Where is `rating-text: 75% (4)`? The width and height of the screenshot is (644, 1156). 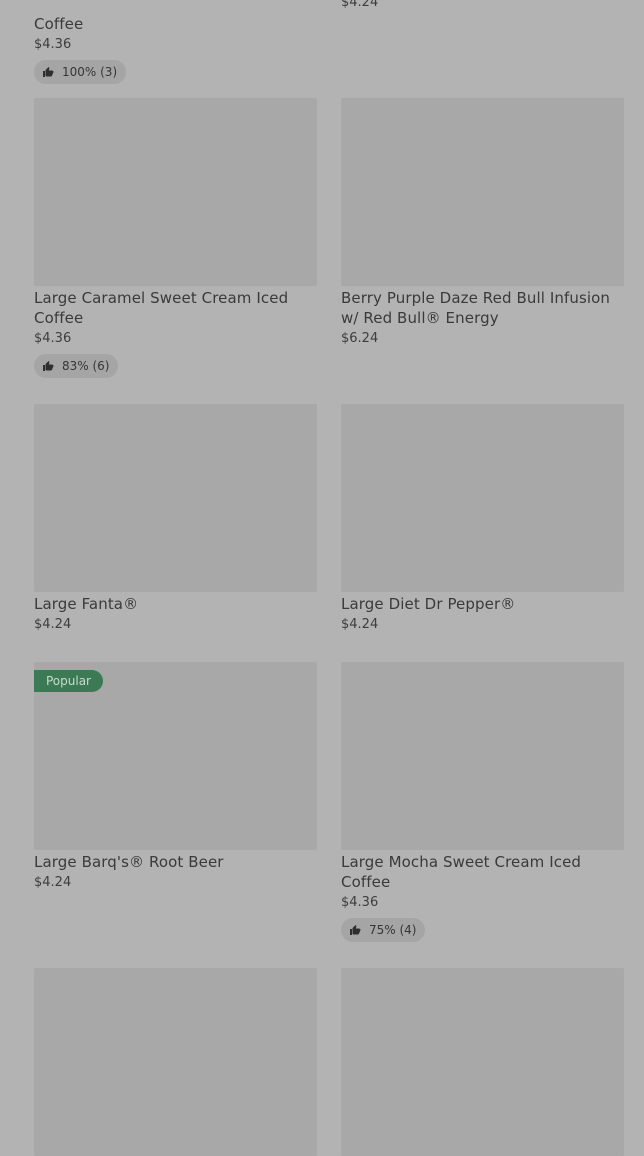 rating-text: 75% (4) is located at coordinates (393, 930).